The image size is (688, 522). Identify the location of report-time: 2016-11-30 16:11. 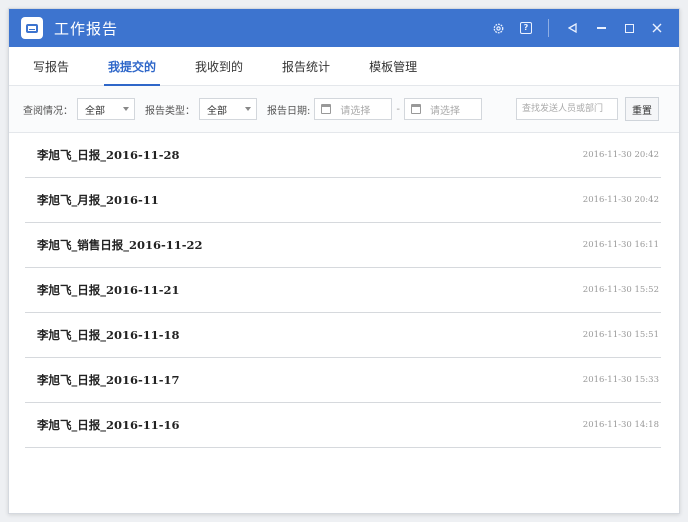
(620, 245).